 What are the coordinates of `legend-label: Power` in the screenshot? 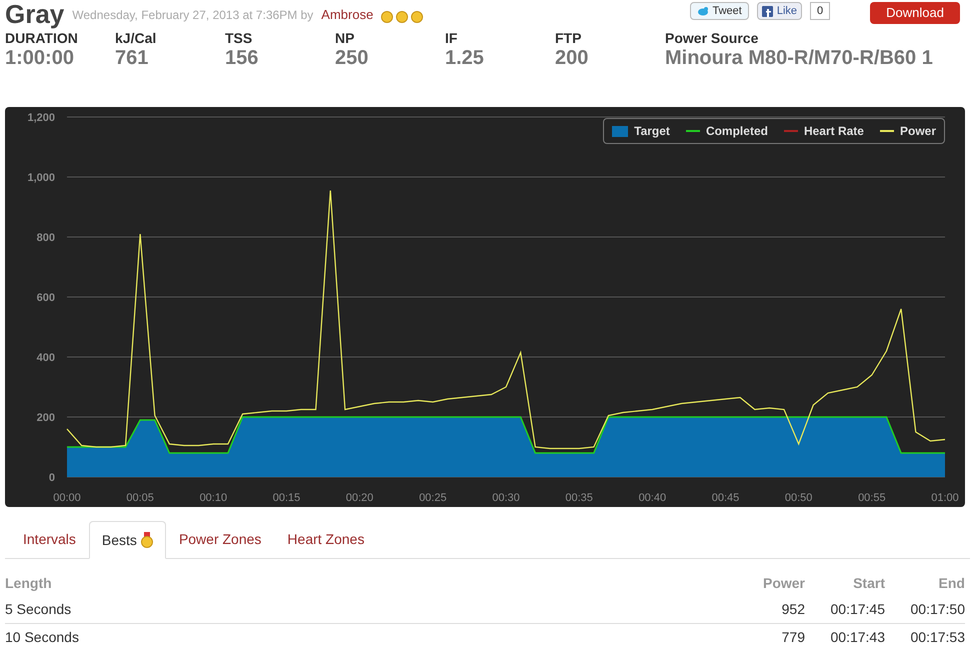 It's located at (918, 131).